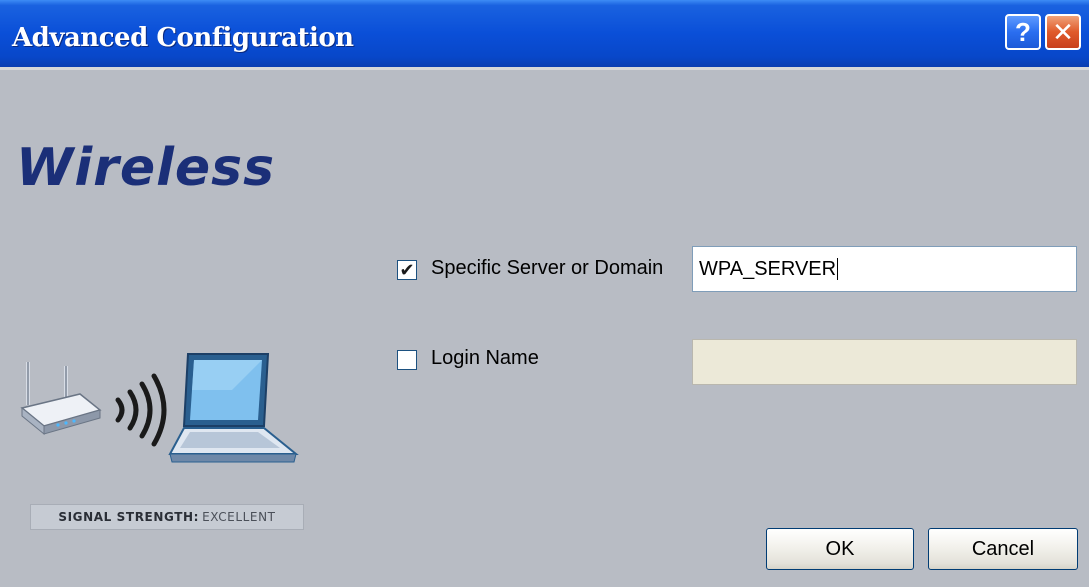 Image resolution: width=1089 pixels, height=587 pixels. Describe the element at coordinates (129, 517) in the screenshot. I see `signal-strength-label: SIGNAL STRENGTH:` at that location.